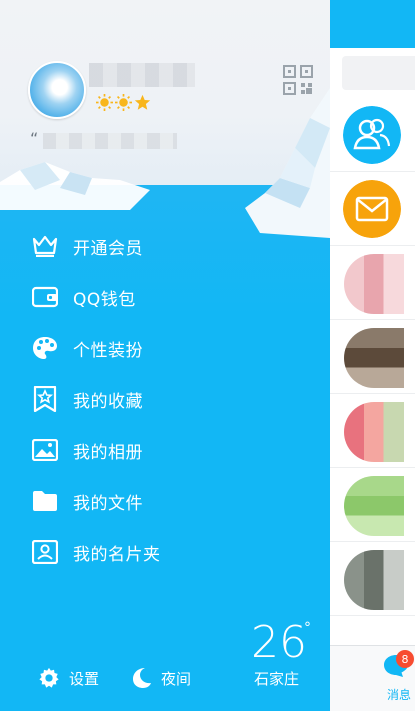  Describe the element at coordinates (108, 248) in the screenshot. I see `menu-item-label: 开通会员` at that location.